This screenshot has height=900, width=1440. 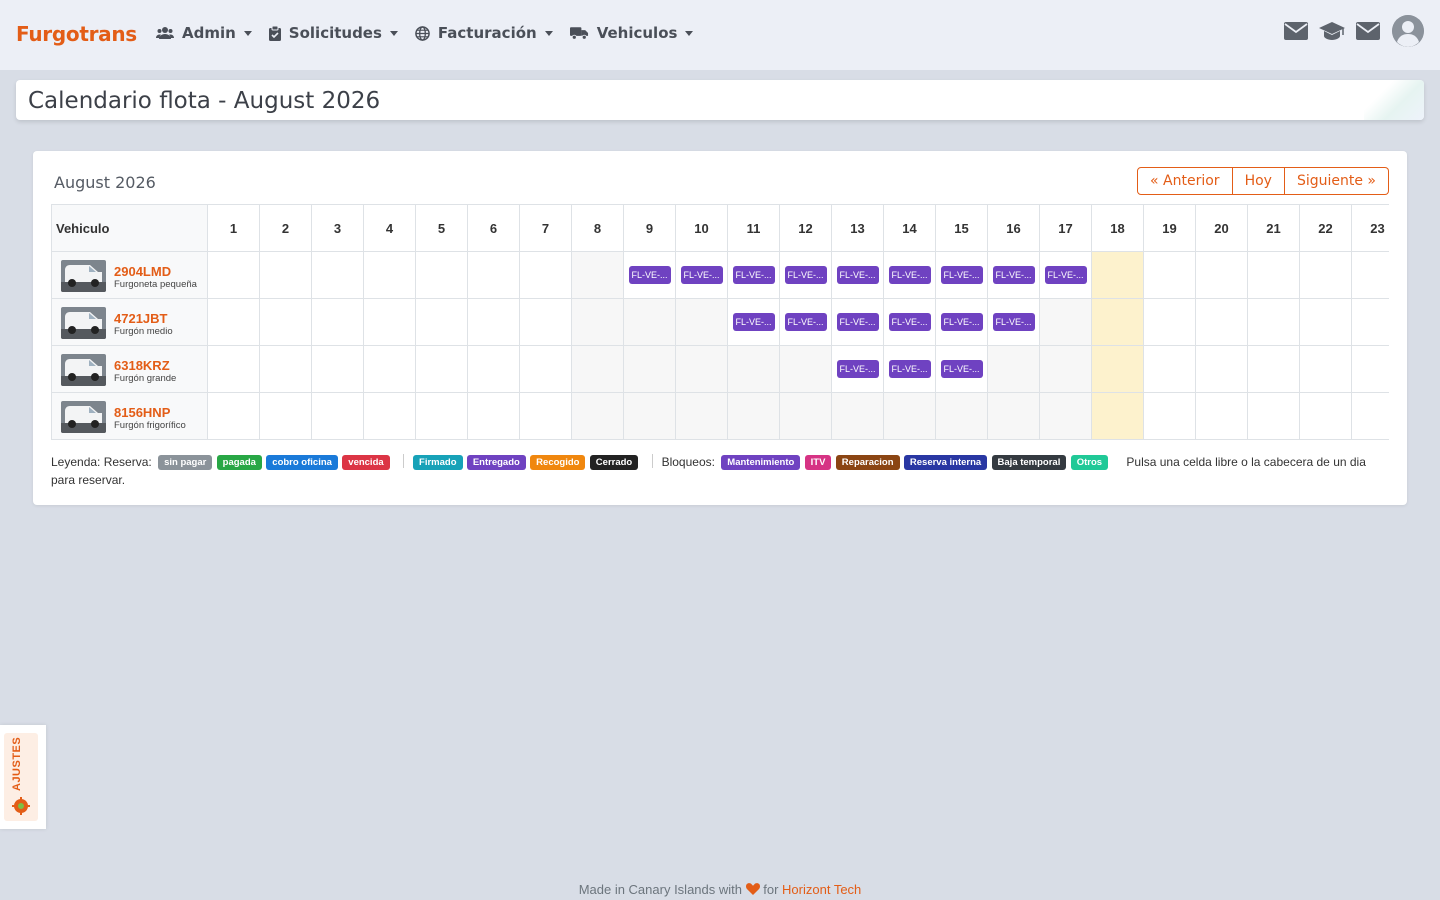 What do you see at coordinates (140, 318) in the screenshot?
I see `vehicle-plate-link: 4721JBT` at bounding box center [140, 318].